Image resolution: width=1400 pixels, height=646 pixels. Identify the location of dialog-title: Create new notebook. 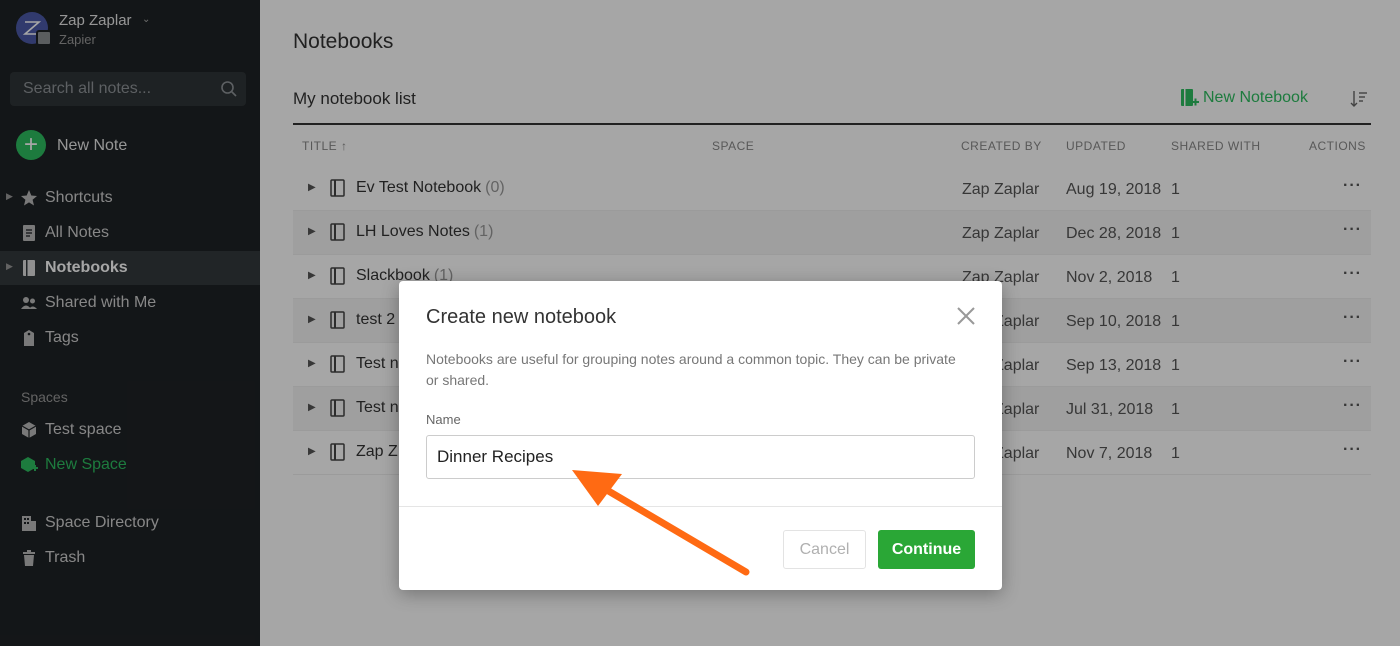
(521, 317).